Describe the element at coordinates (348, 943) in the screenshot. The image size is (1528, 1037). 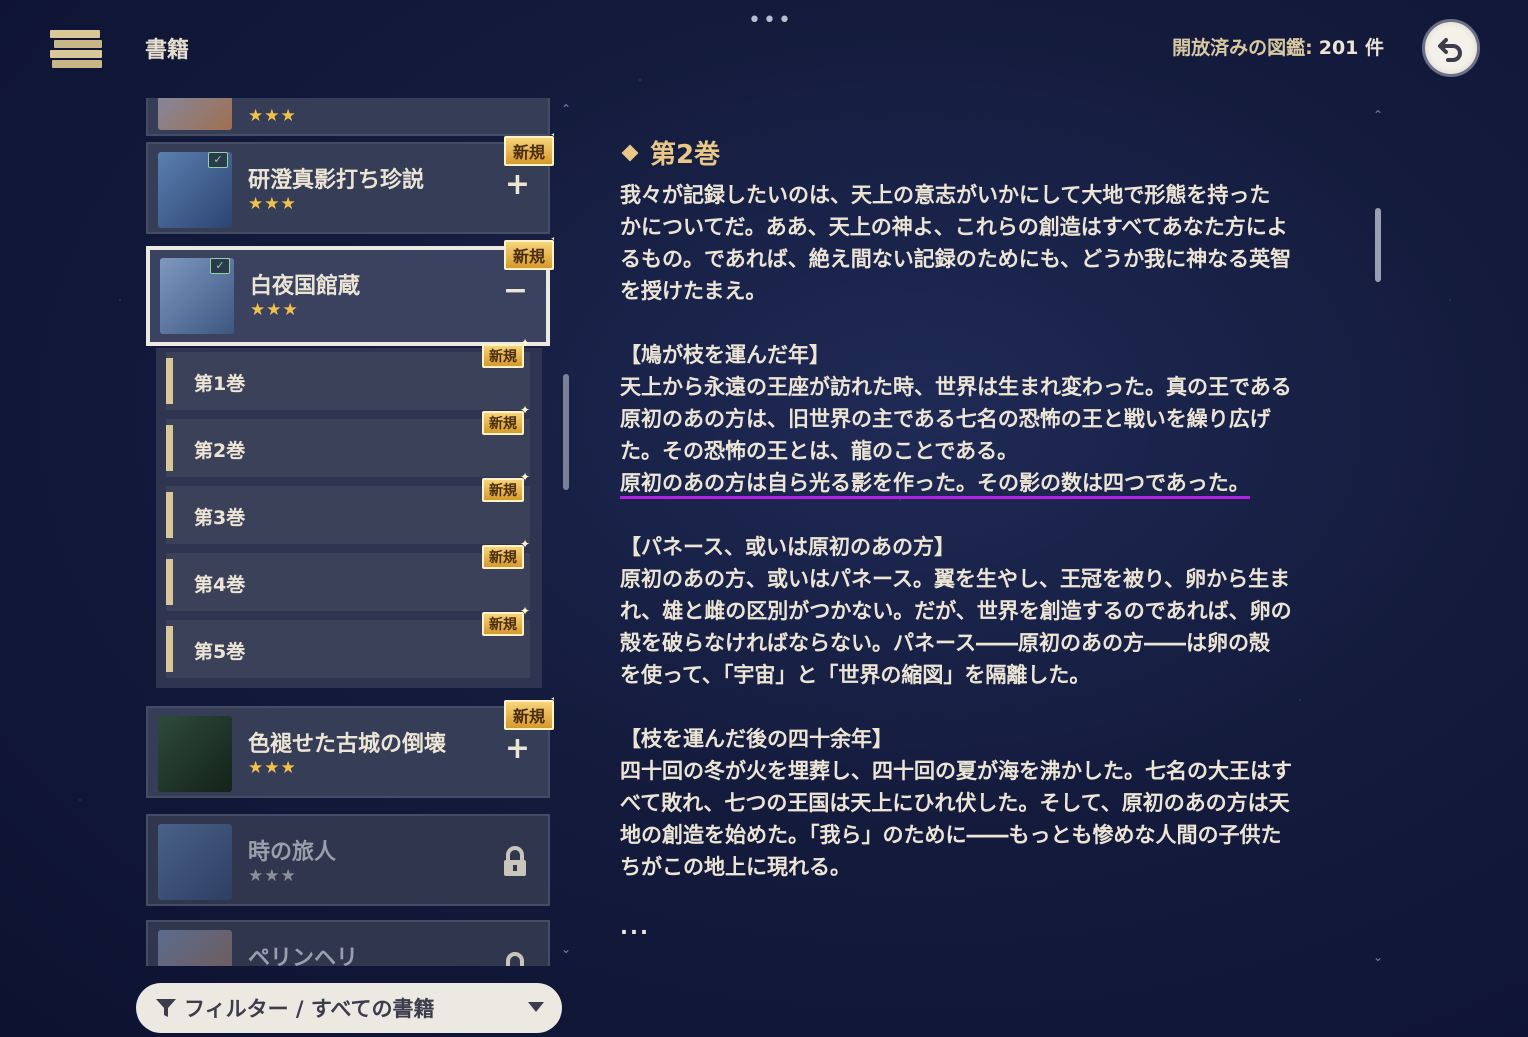
I see `book-item-perinheri: ペリンヘリ` at that location.